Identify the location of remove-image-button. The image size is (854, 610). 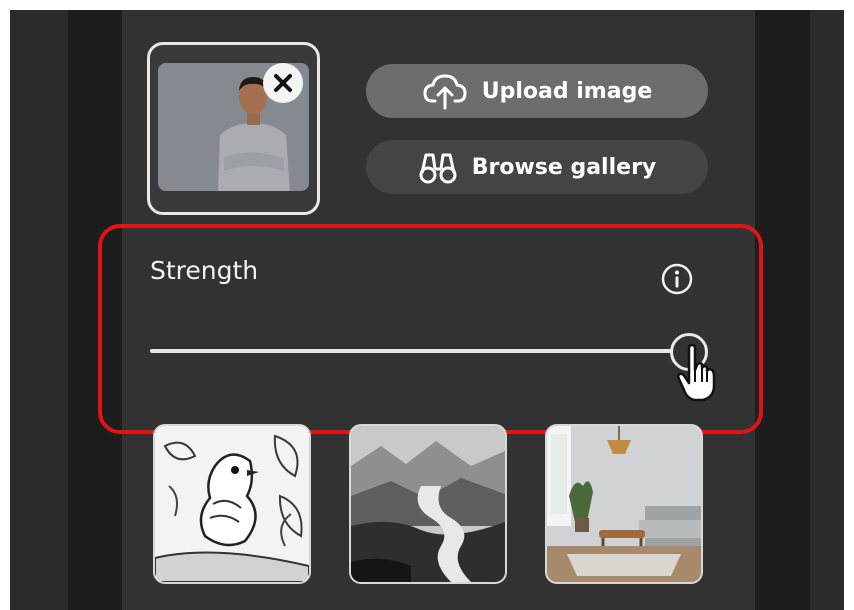
(283, 83).